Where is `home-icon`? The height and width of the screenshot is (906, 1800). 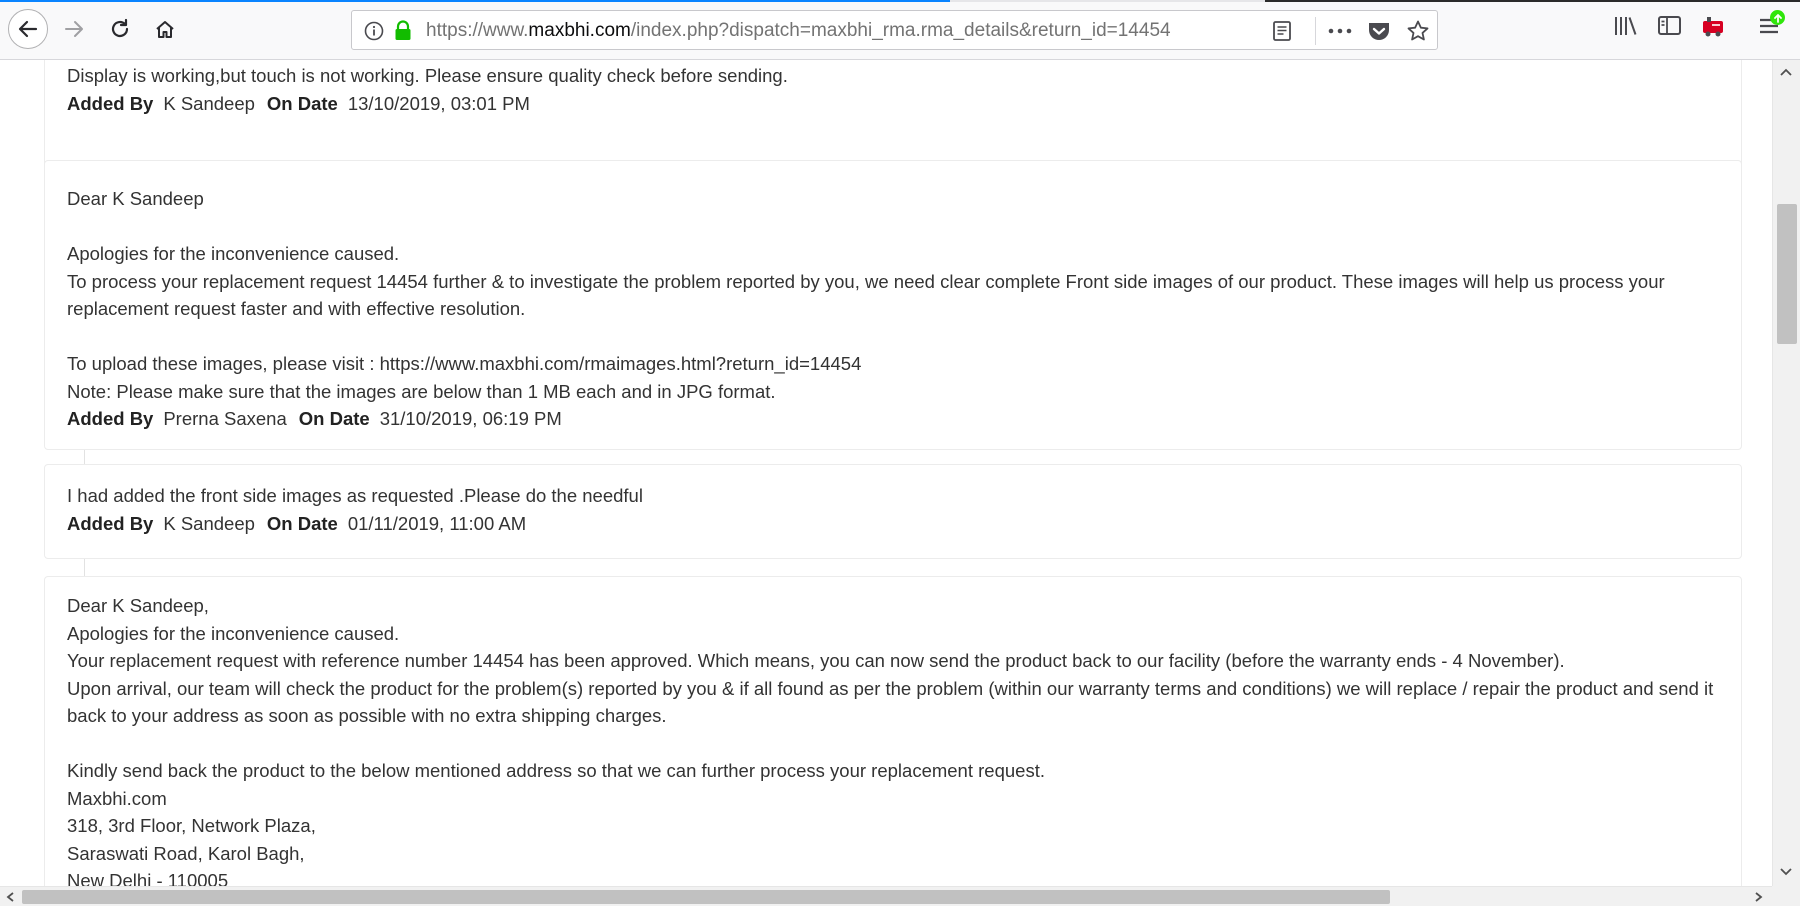
home-icon is located at coordinates (165, 29).